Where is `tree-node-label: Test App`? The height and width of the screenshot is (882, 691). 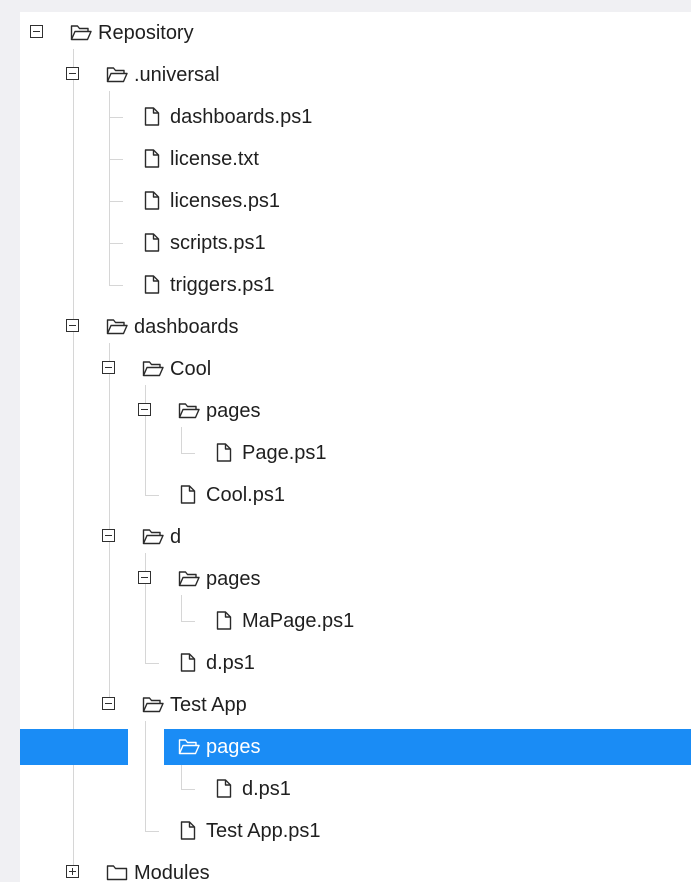 tree-node-label: Test App is located at coordinates (208, 705).